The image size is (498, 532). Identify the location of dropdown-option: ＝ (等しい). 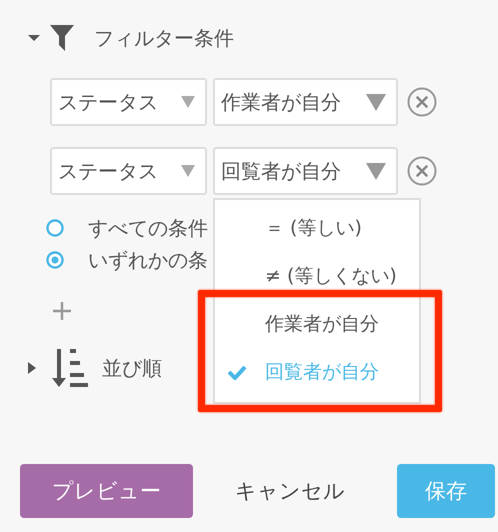
(317, 228).